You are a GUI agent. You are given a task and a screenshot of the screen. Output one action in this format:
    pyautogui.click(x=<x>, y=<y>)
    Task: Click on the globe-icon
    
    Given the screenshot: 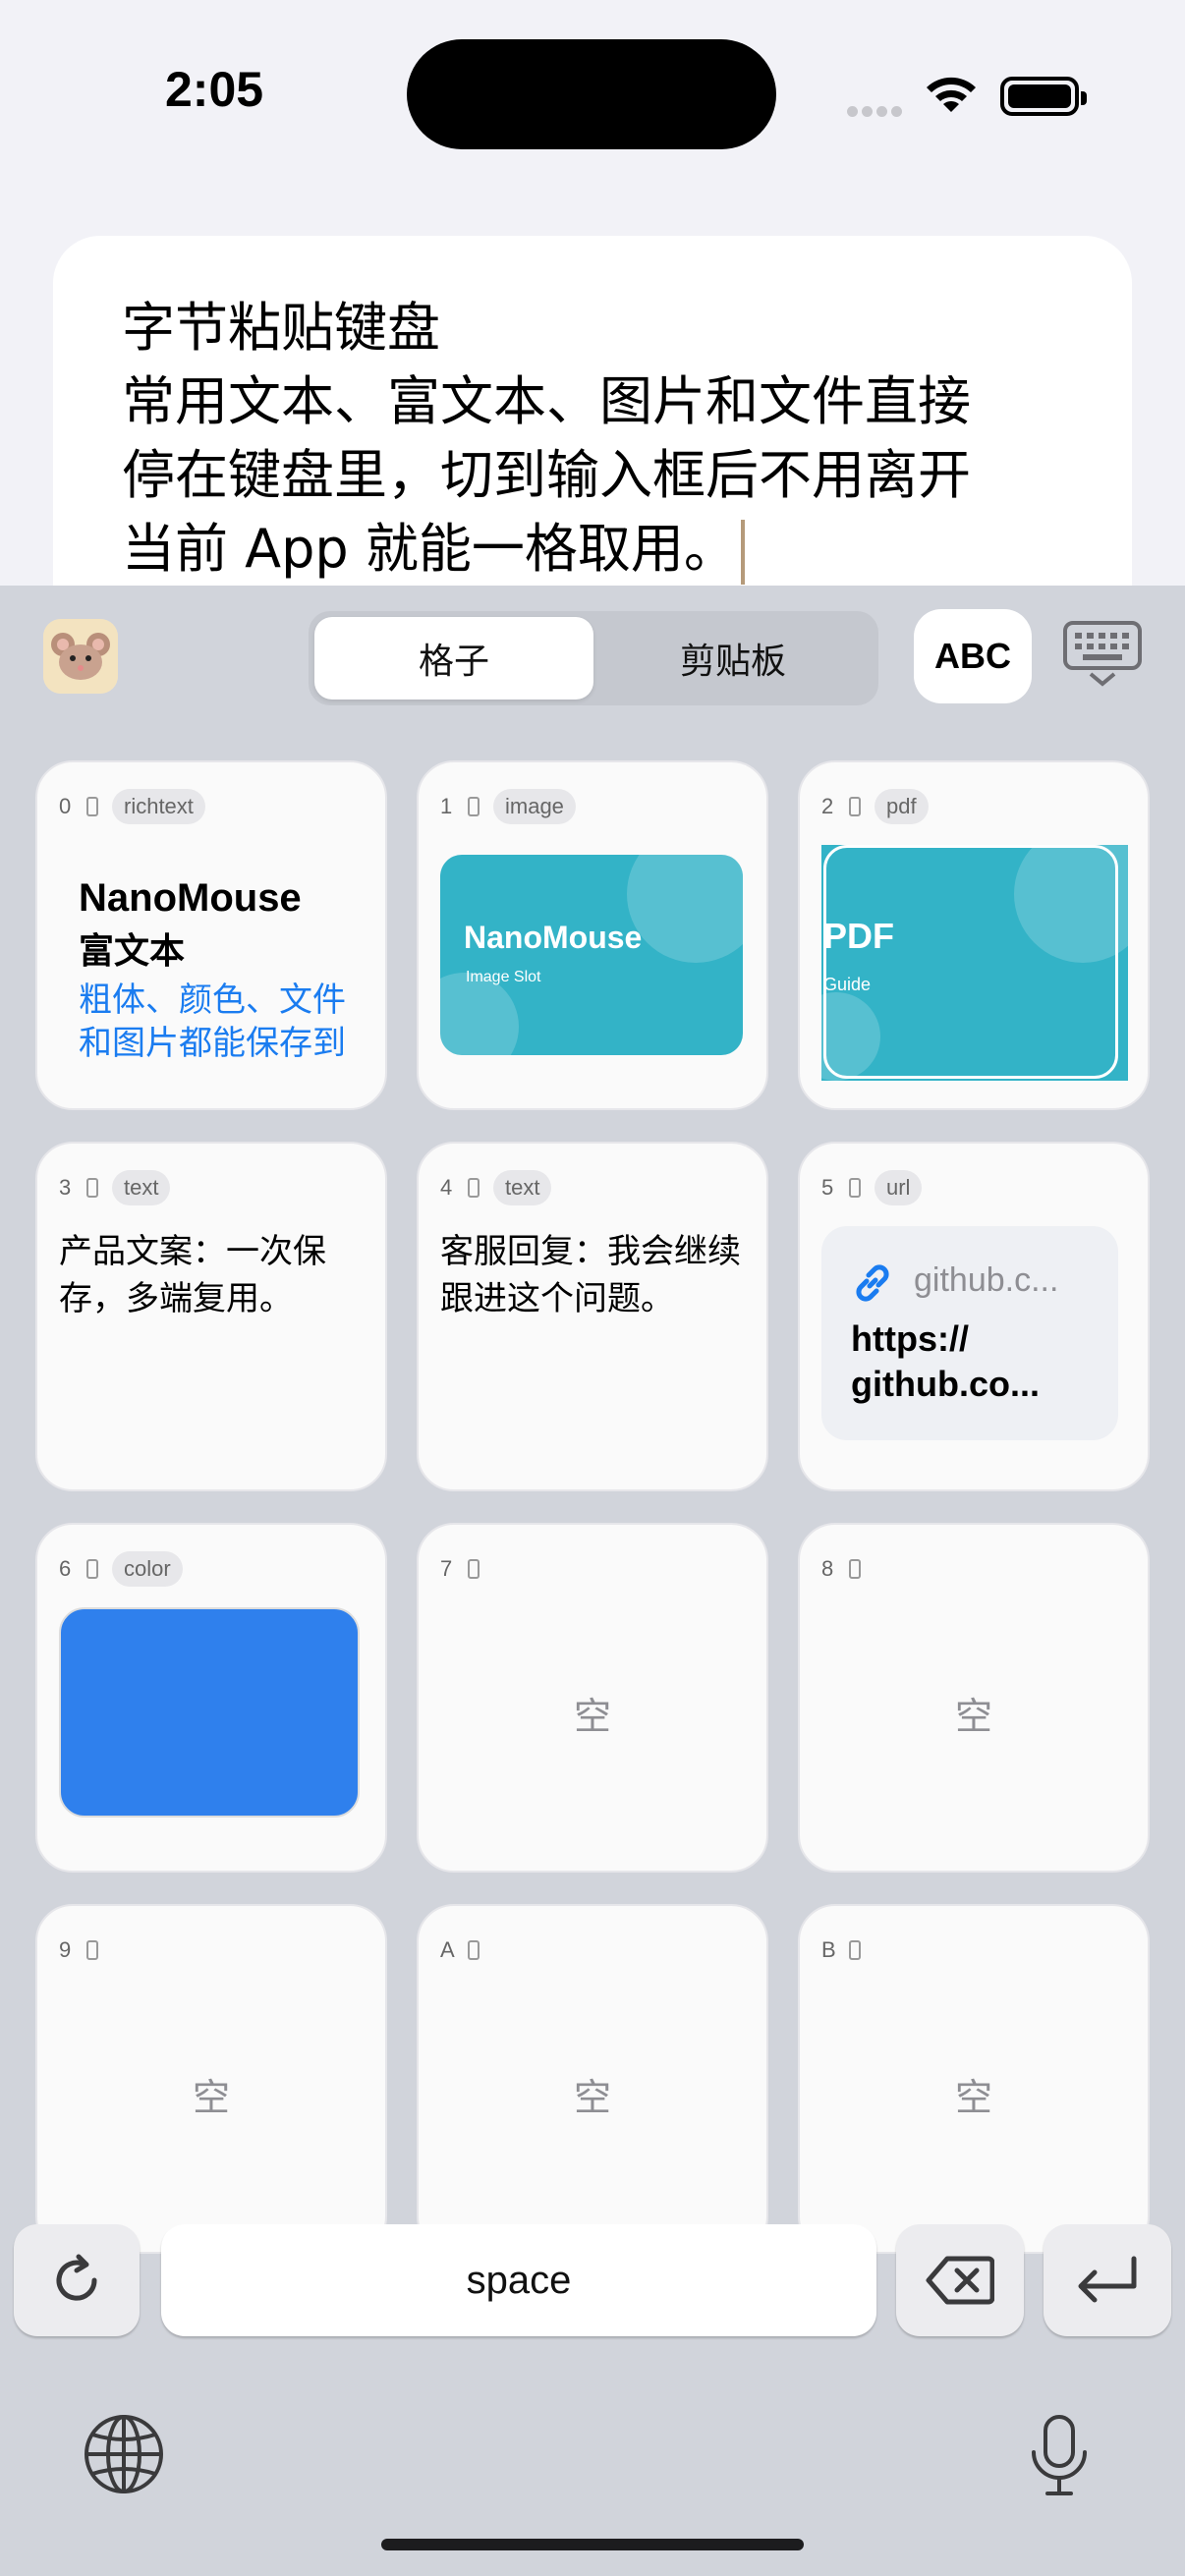 What is the action you would take?
    pyautogui.click(x=124, y=2454)
    